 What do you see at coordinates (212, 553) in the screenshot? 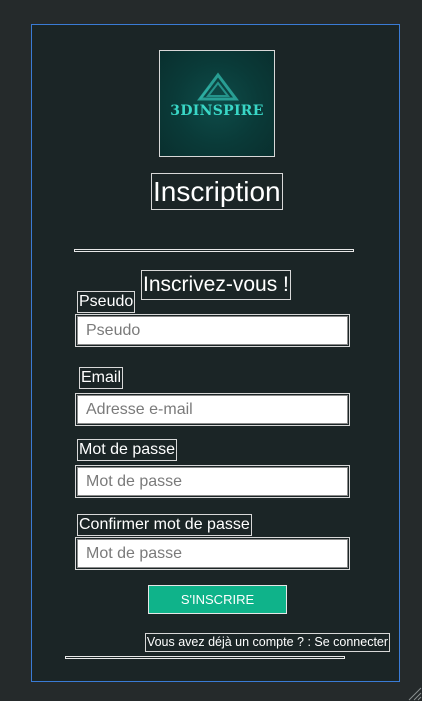
I see `confirm-password-input` at bounding box center [212, 553].